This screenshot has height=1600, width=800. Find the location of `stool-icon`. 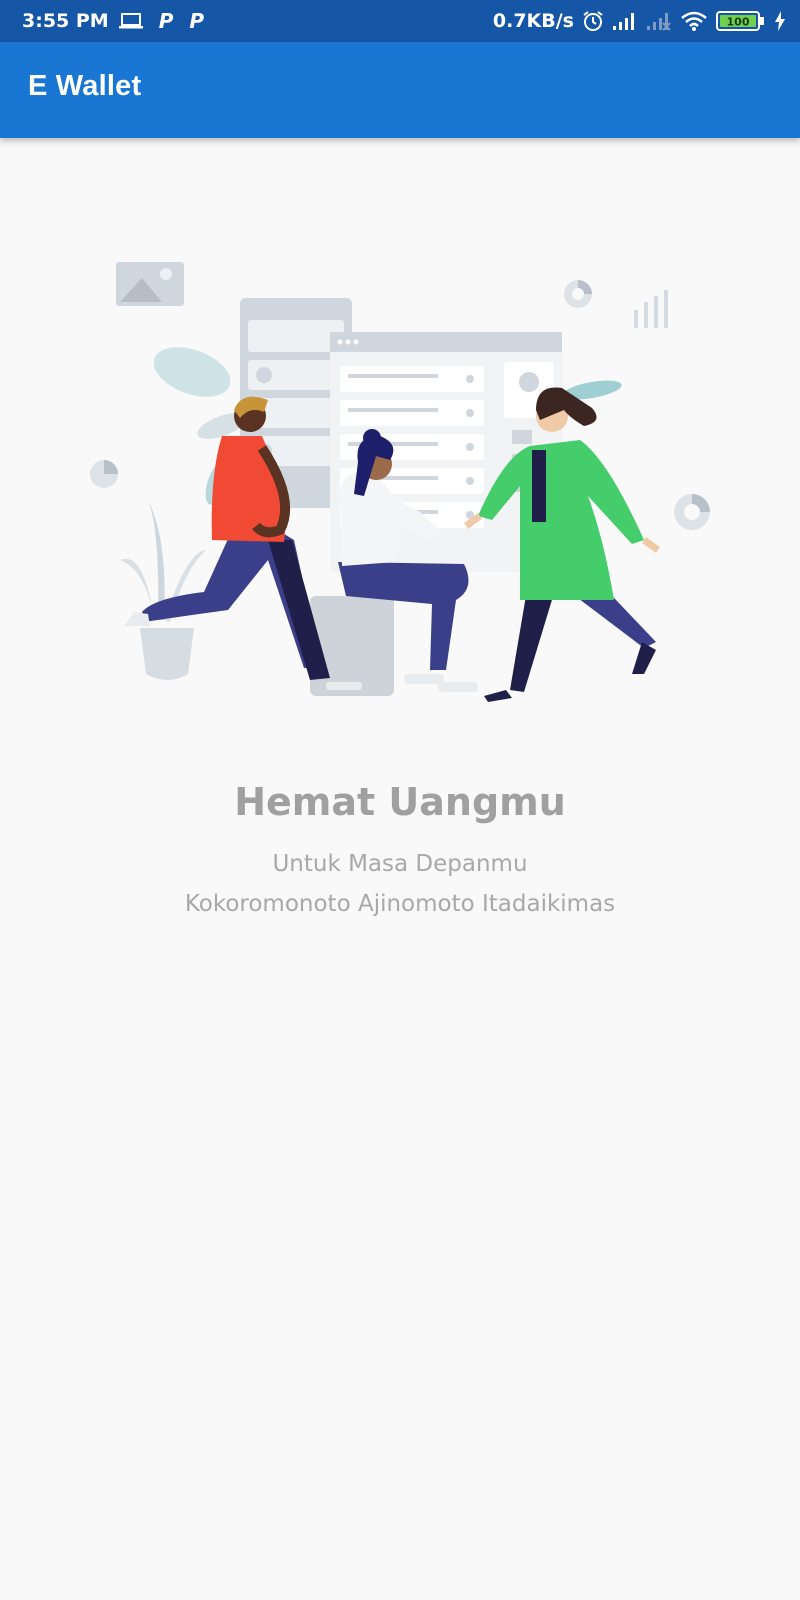

stool-icon is located at coordinates (352, 646).